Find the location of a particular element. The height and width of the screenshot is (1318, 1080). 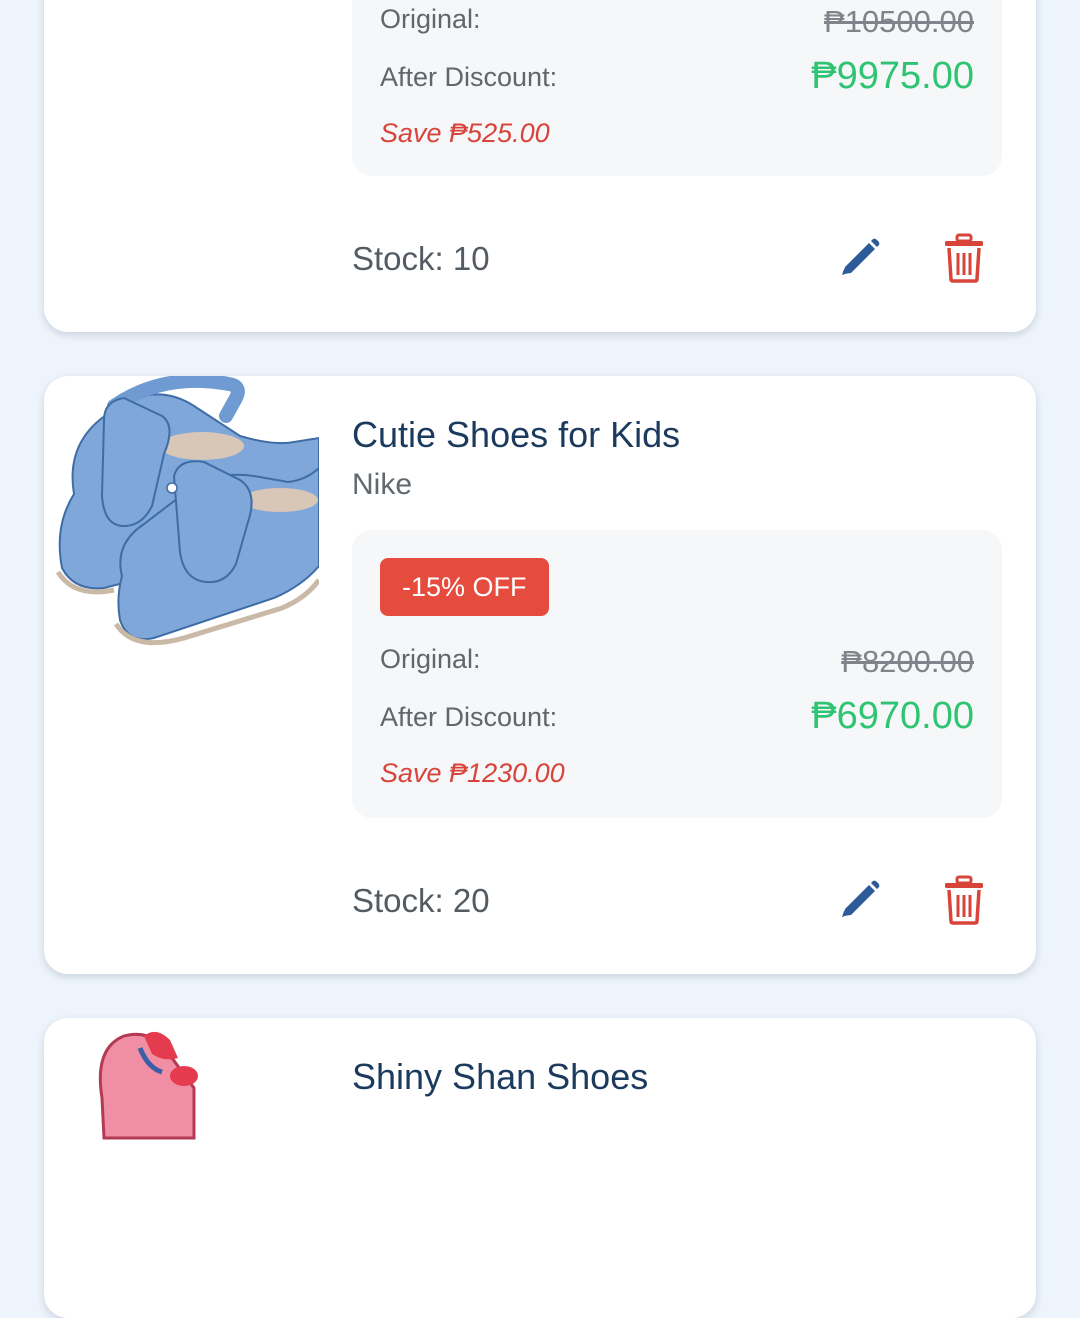

discounted-price: ₱6970.00 is located at coordinates (892, 716).